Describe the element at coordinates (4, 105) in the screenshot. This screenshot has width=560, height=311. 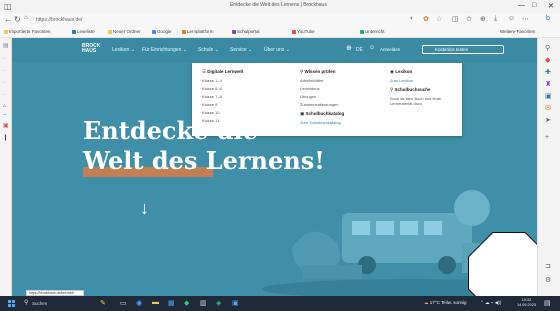
I see `vertical-tab-icon: ▵` at that location.